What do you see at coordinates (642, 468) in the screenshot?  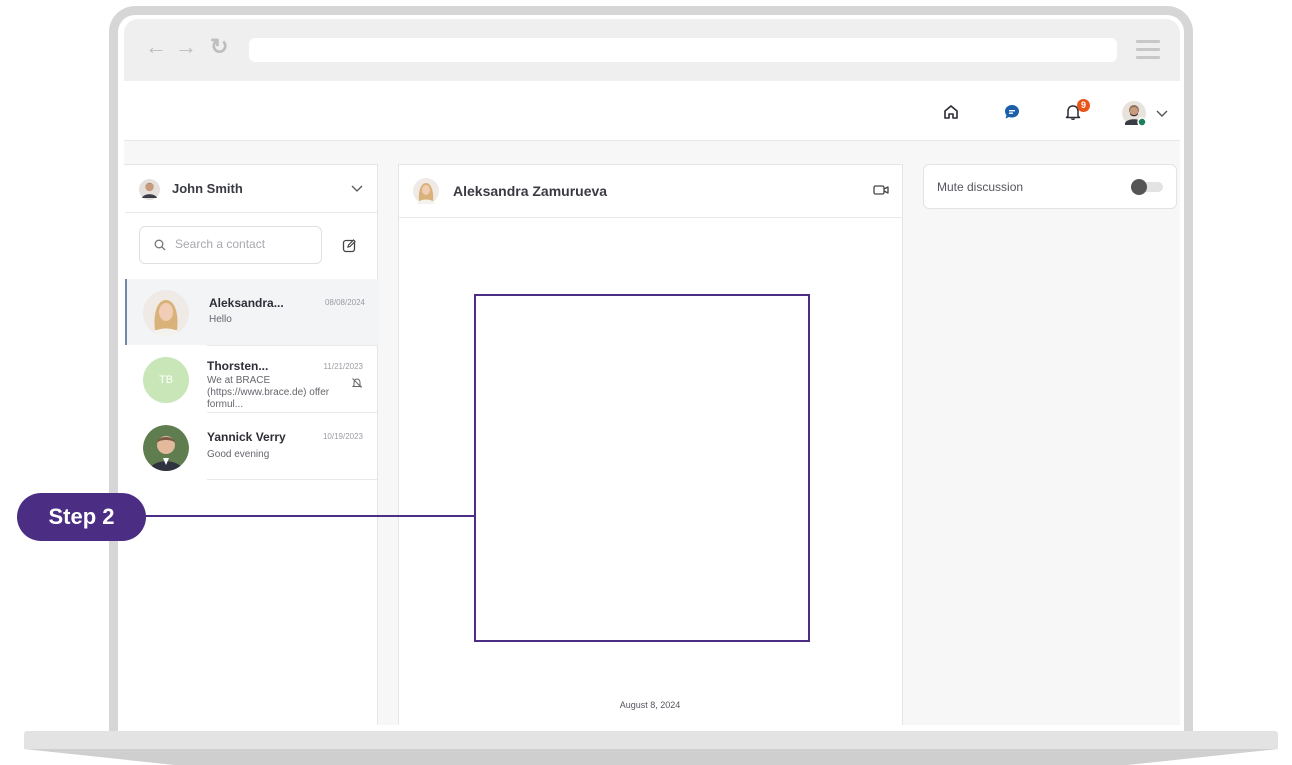 I see `step-highlight-box` at bounding box center [642, 468].